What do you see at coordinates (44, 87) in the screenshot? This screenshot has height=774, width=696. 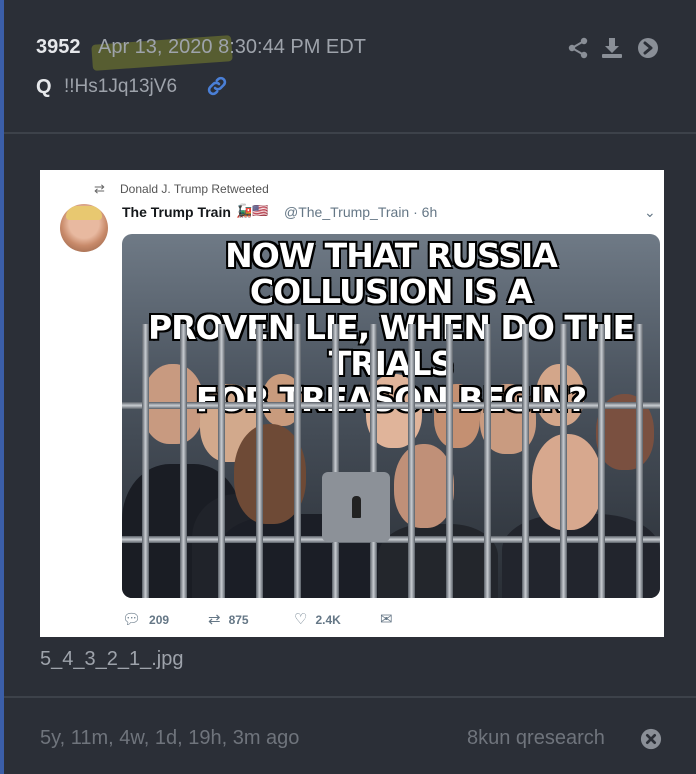 I see `post-author: Q` at bounding box center [44, 87].